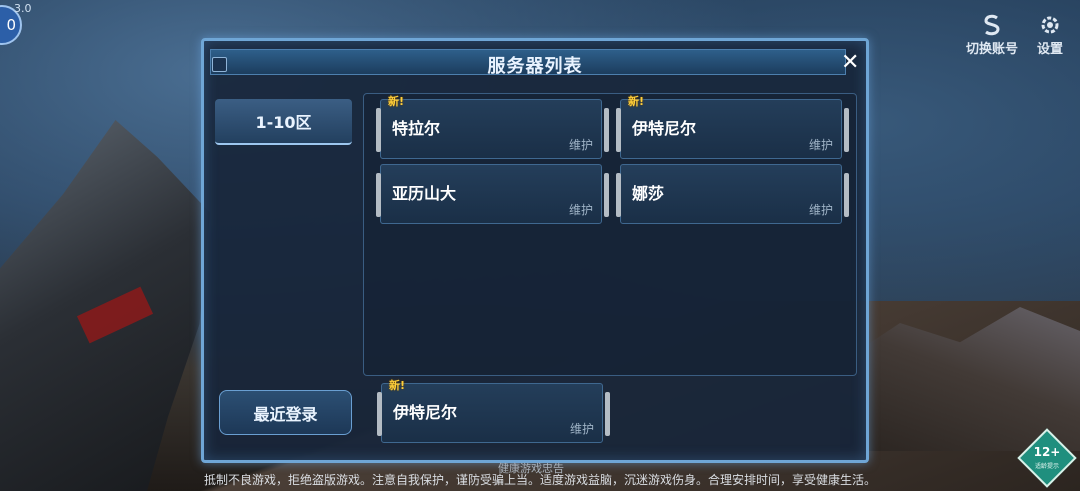  What do you see at coordinates (648, 193) in the screenshot?
I see `server-name: 娜莎` at bounding box center [648, 193].